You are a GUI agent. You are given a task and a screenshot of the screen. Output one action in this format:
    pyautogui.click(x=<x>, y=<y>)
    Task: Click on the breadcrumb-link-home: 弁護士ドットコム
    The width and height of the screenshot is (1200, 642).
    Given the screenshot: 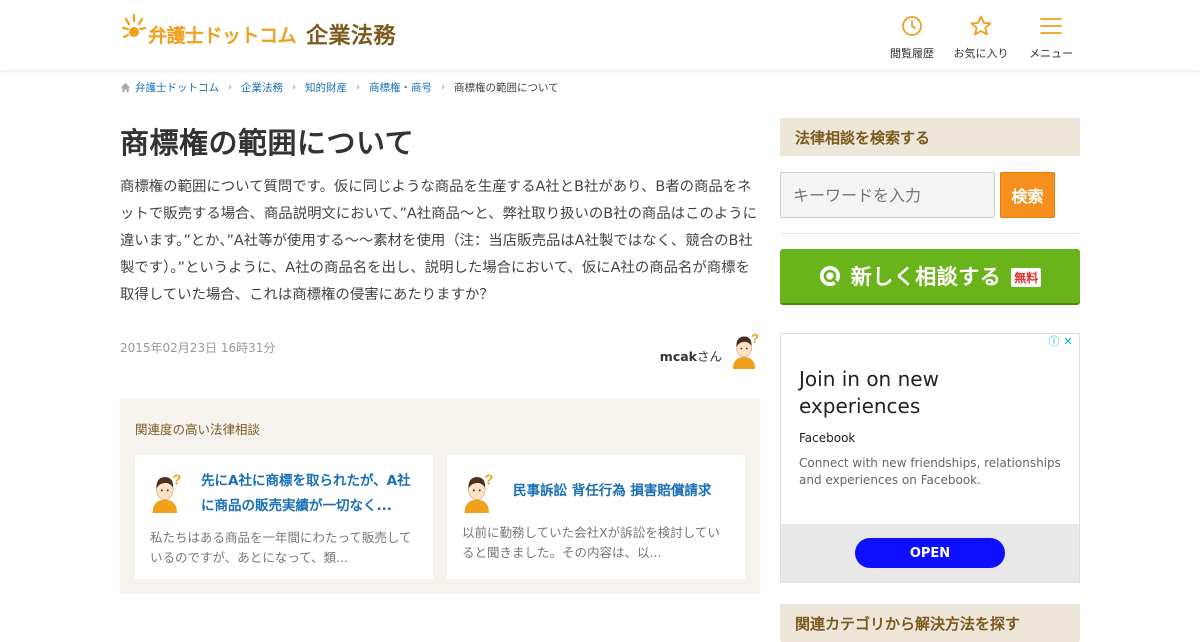 What is the action you would take?
    pyautogui.click(x=177, y=87)
    